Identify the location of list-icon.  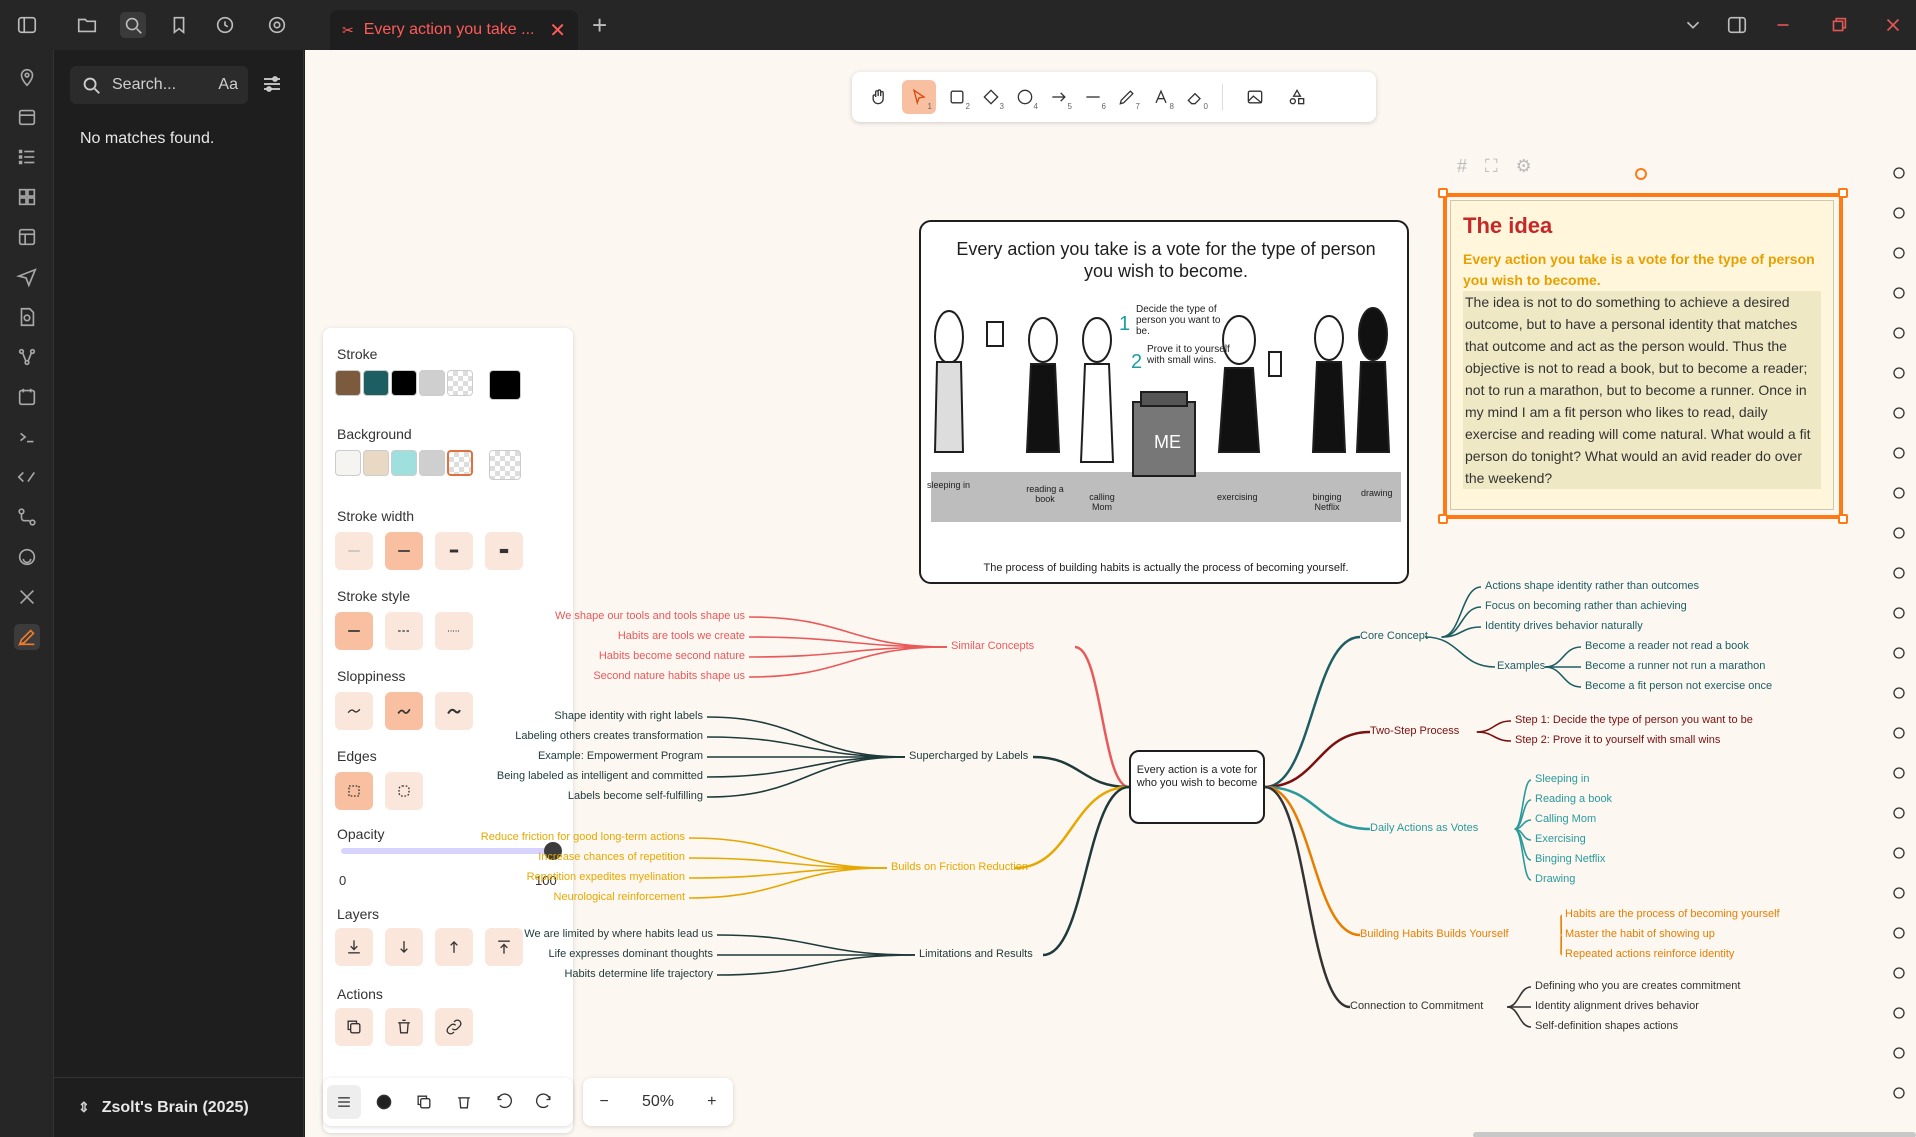
(27, 157).